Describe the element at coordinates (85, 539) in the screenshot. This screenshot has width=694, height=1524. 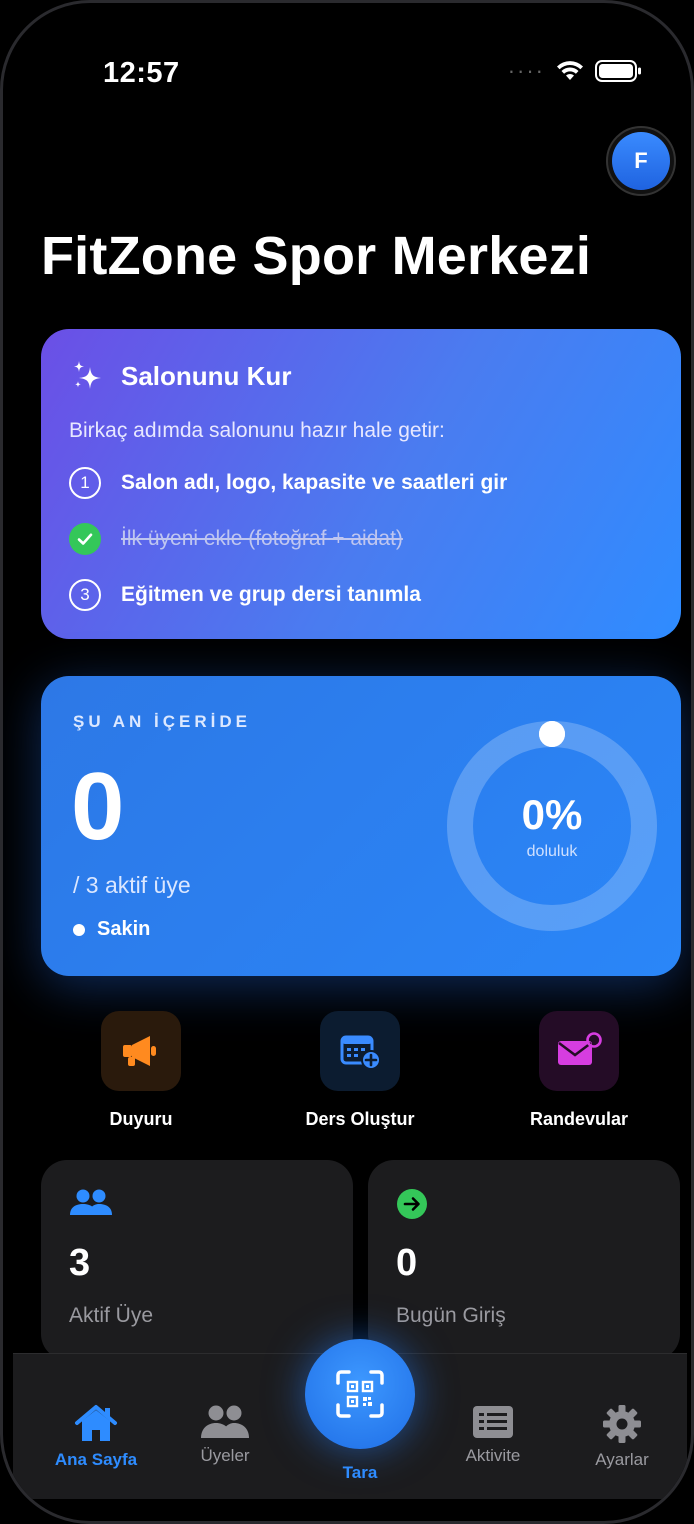
I see `checkmark-icon` at that location.